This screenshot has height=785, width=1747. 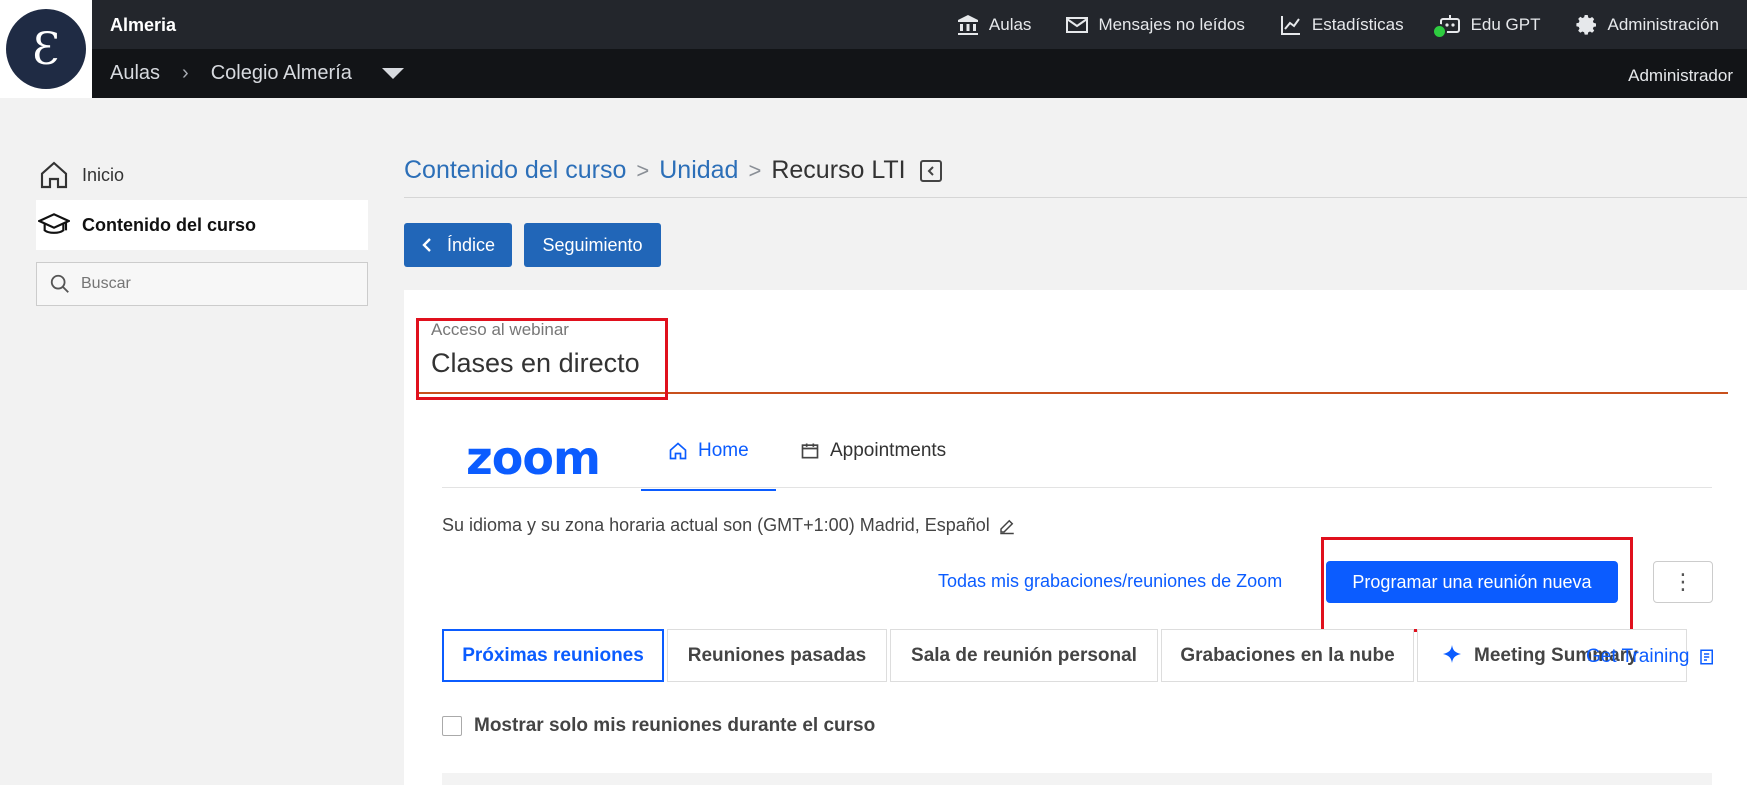 I want to click on logo-mark-icon: Ɛ, so click(x=46, y=49).